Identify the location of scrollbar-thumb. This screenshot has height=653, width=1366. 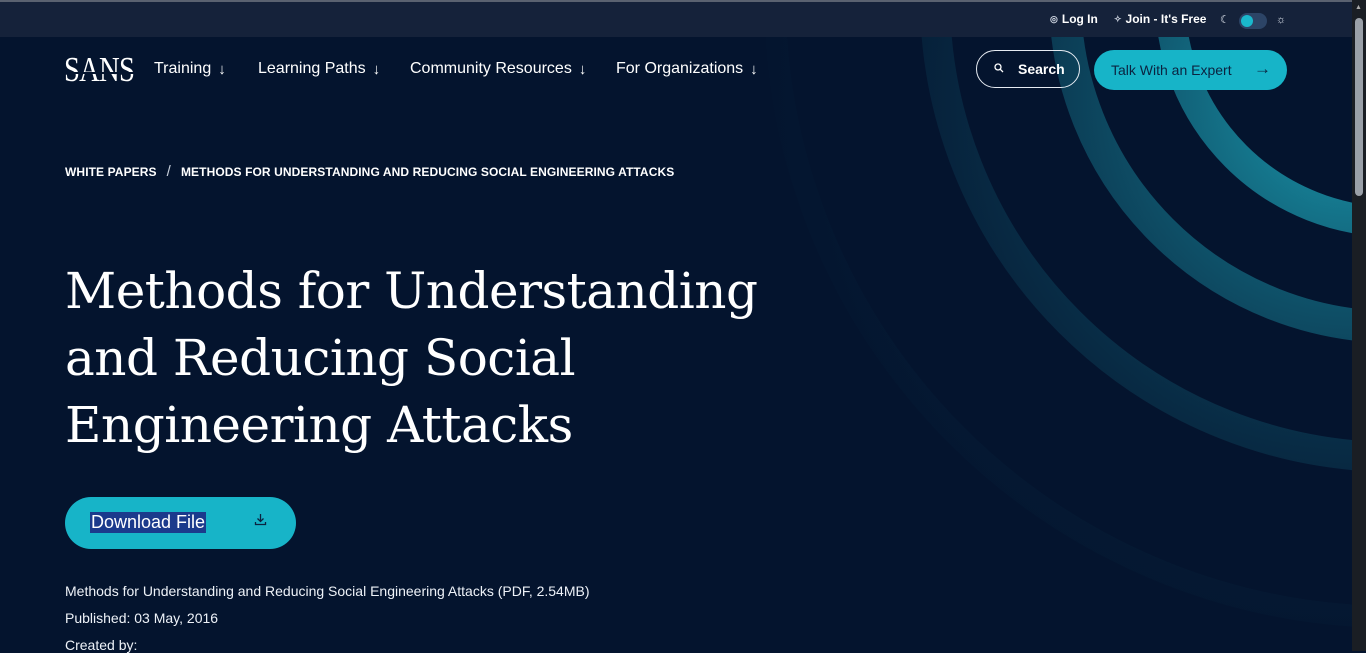
(1359, 107).